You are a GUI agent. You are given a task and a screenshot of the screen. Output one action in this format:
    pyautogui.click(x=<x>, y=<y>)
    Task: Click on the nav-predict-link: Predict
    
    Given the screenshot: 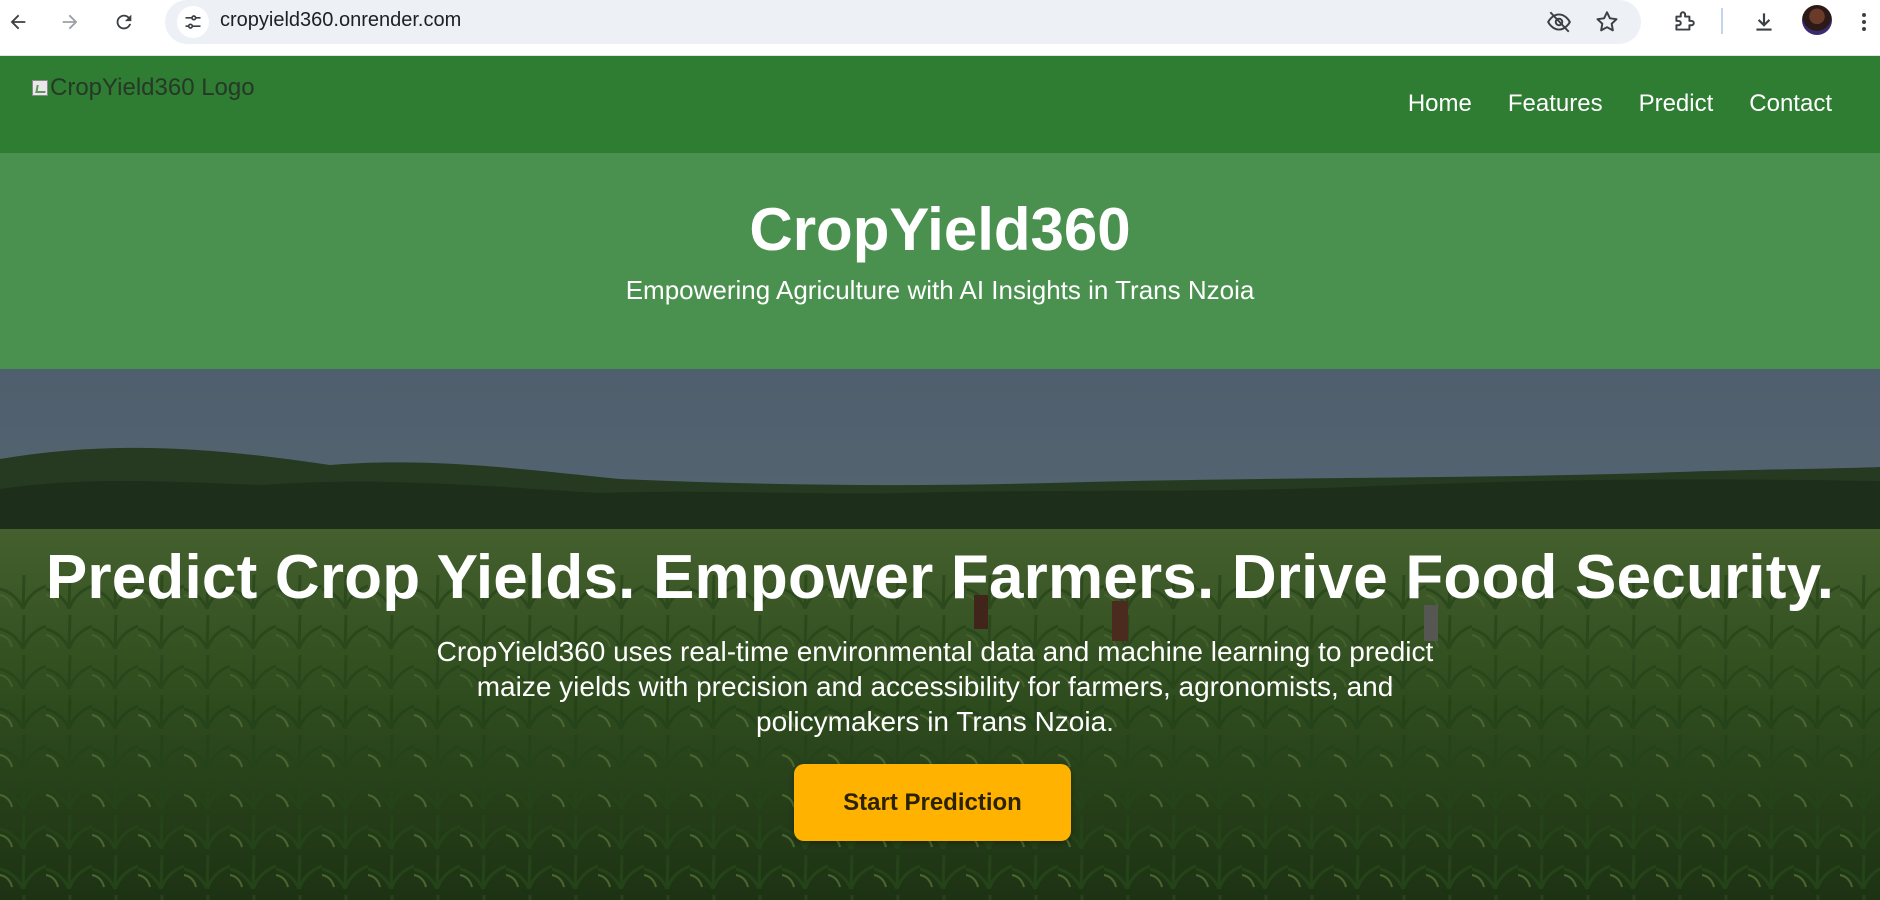 What is the action you would take?
    pyautogui.click(x=1676, y=104)
    